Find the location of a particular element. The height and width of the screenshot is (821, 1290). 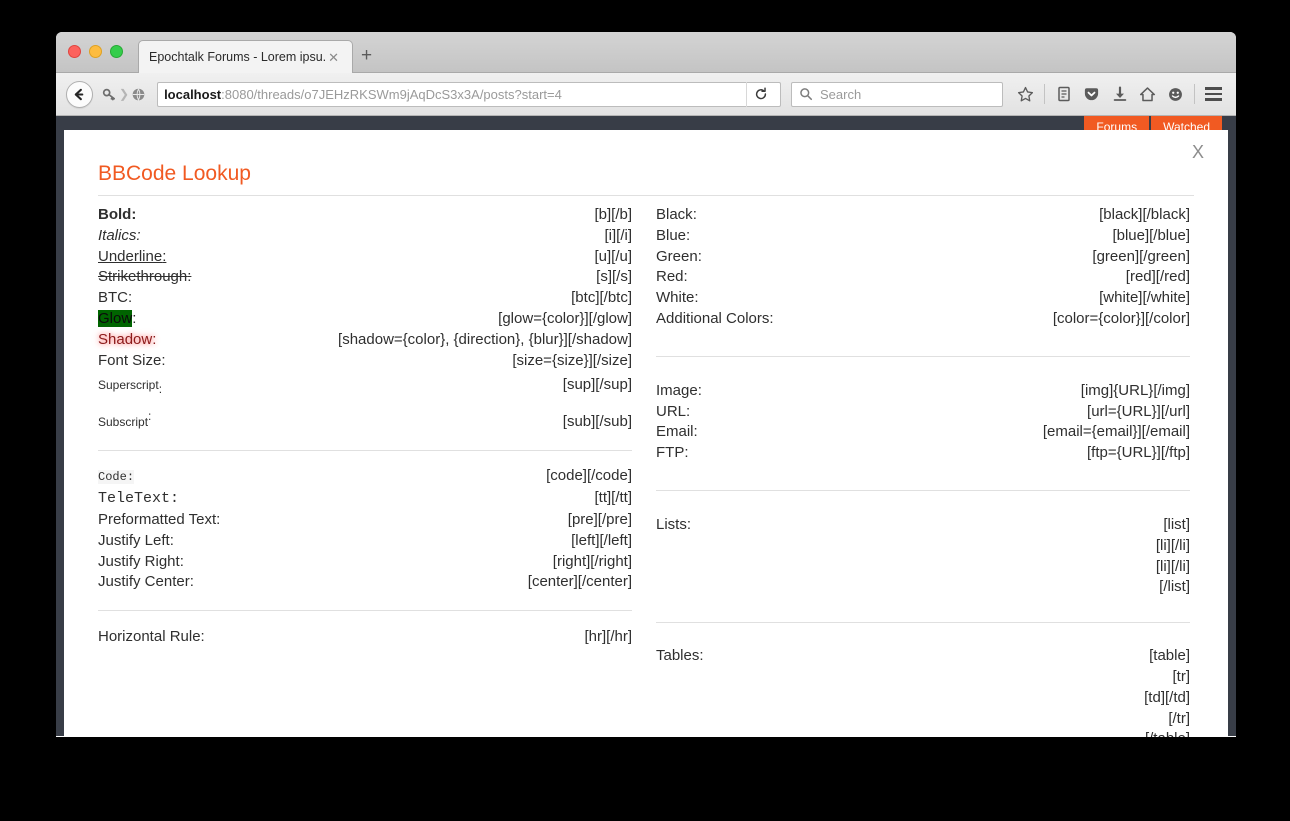

row-label: Superscript: is located at coordinates (130, 387).